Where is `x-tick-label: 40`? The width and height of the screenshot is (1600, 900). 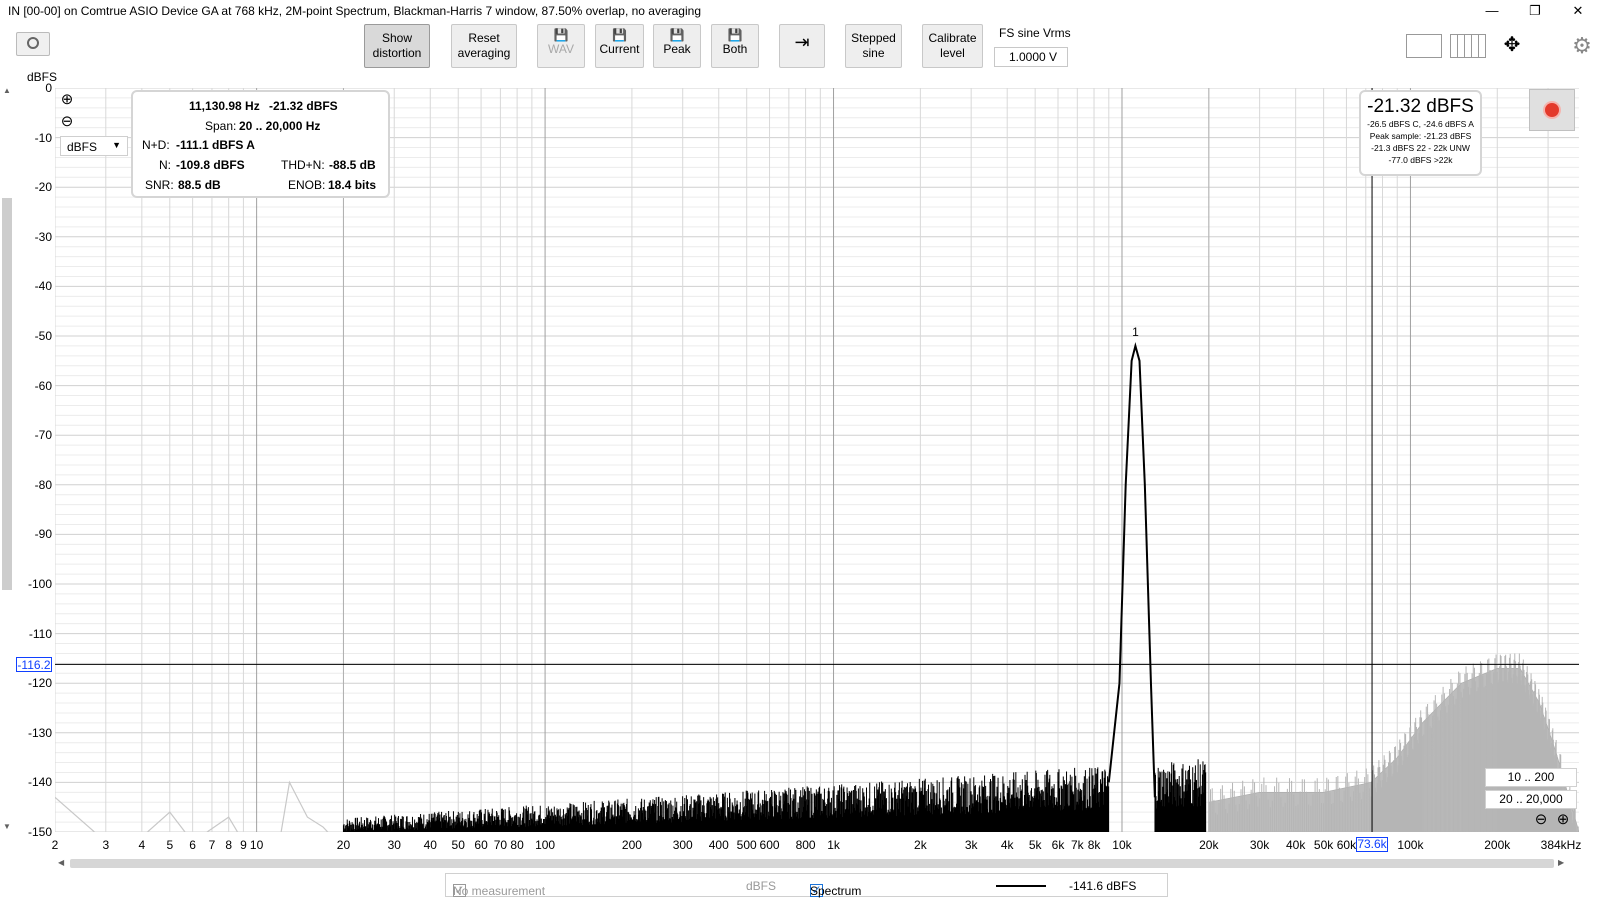 x-tick-label: 40 is located at coordinates (430, 845).